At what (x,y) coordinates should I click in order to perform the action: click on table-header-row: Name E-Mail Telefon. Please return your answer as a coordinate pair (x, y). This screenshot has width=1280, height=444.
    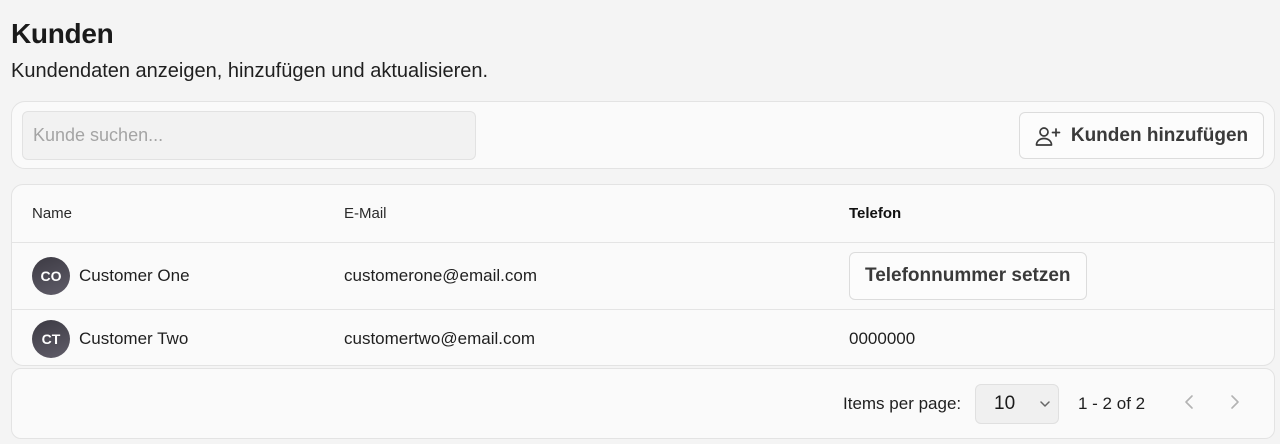
    Looking at the image, I should click on (643, 214).